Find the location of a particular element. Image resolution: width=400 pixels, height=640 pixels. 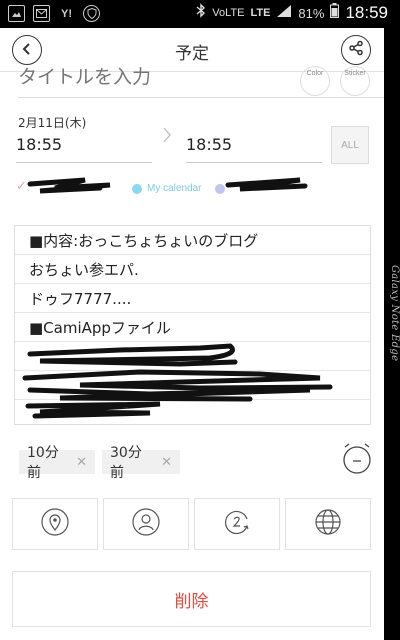

note-line: ■内容:おっこちょちょいのブログ is located at coordinates (192, 240).